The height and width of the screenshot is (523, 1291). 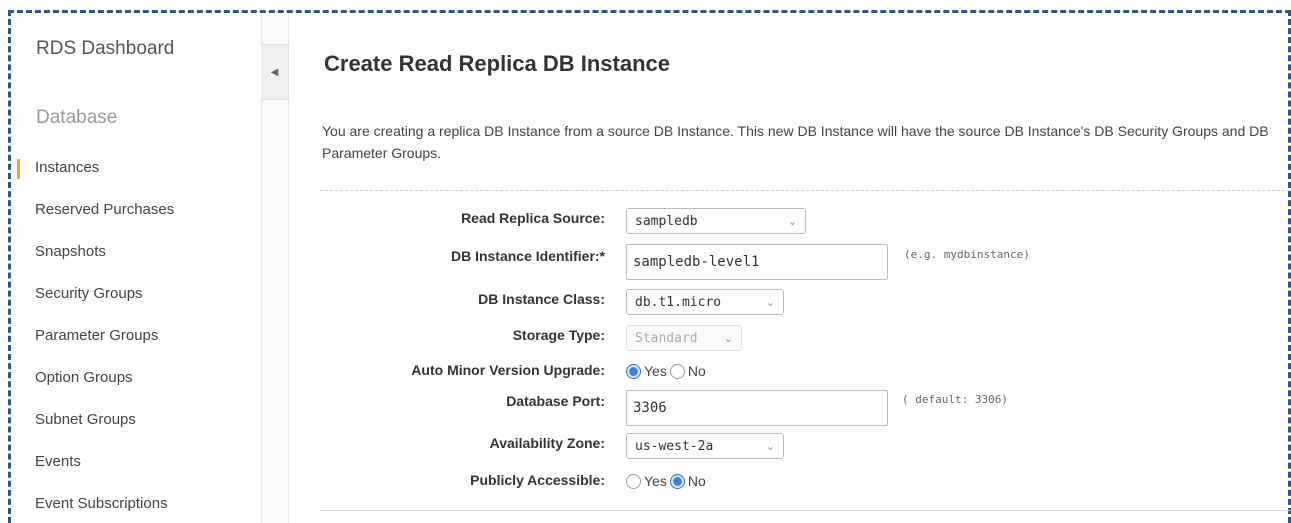 What do you see at coordinates (527, 256) in the screenshot?
I see `db-instance-identifier-label: DB Instance Identifier:*` at bounding box center [527, 256].